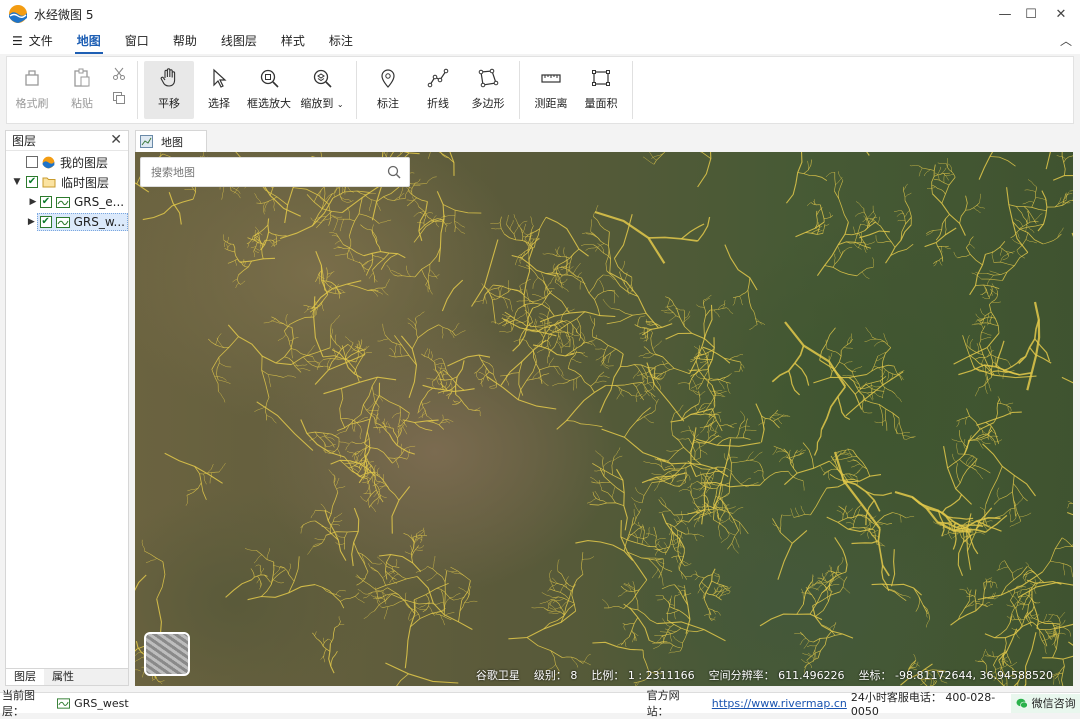  Describe the element at coordinates (32, 162) in the screenshot. I see `my-layers-checkbox` at that location.